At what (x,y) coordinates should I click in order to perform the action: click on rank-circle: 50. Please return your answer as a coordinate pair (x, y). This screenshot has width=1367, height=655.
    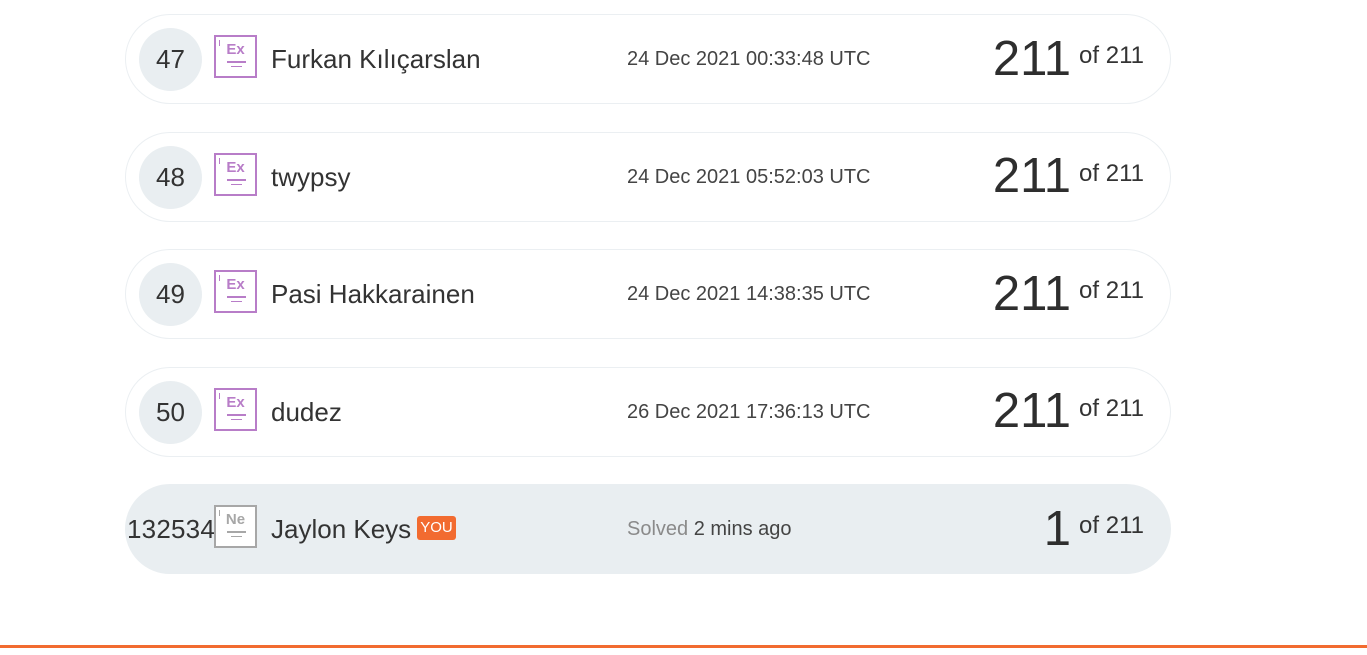
    Looking at the image, I should click on (170, 412).